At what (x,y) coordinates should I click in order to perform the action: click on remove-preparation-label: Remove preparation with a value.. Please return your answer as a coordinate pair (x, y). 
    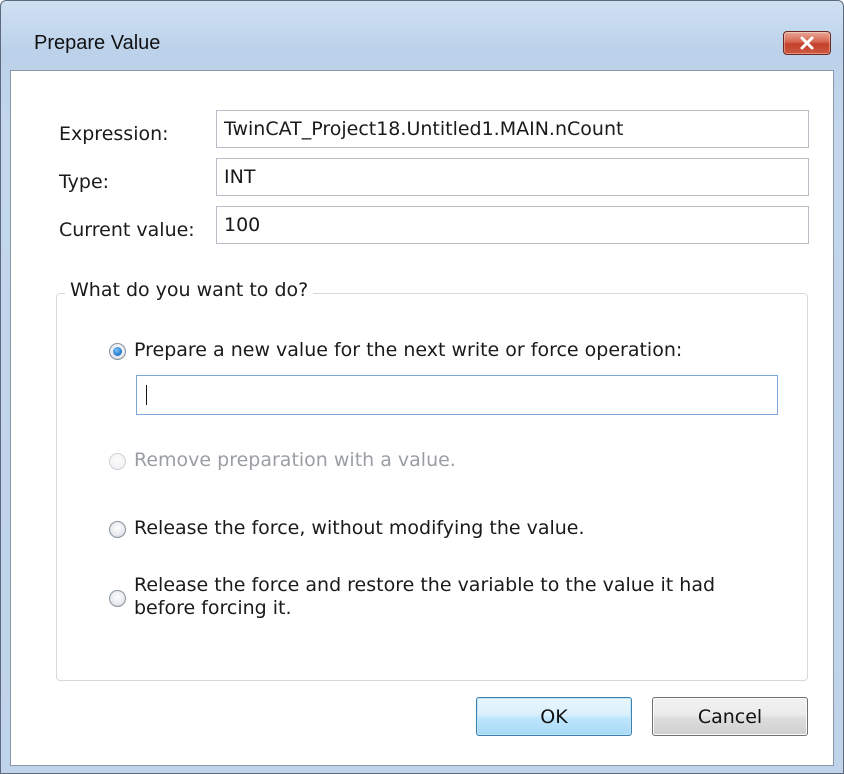
    Looking at the image, I should click on (295, 460).